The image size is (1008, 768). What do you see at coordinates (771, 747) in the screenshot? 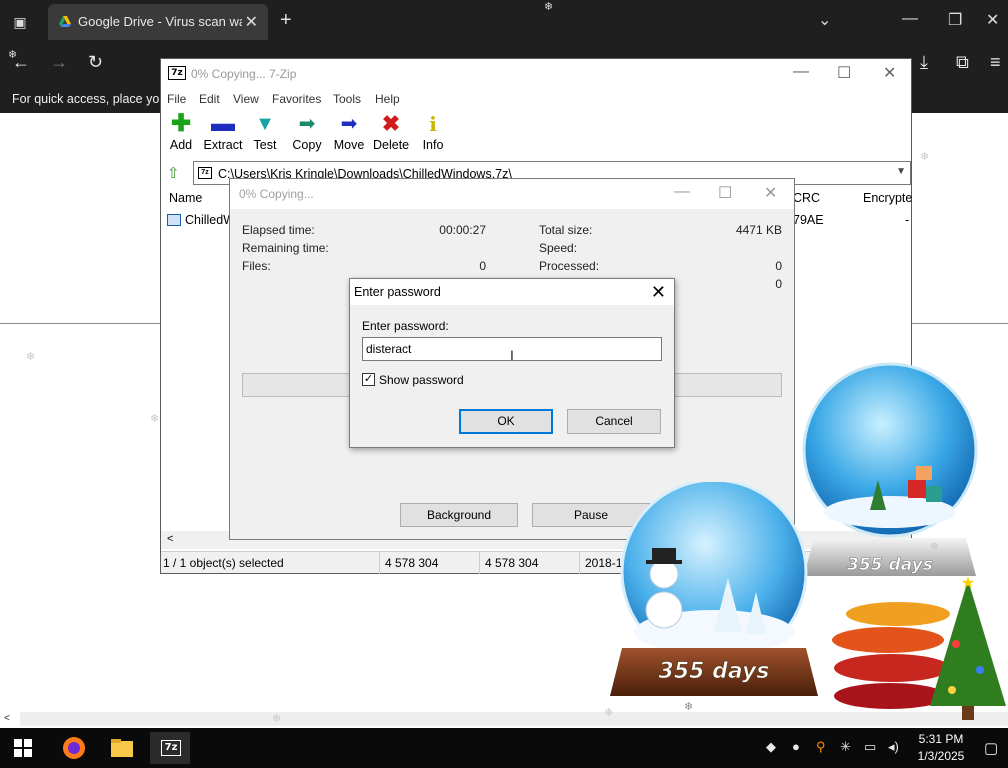
I see `app-tray-icon: ◆` at bounding box center [771, 747].